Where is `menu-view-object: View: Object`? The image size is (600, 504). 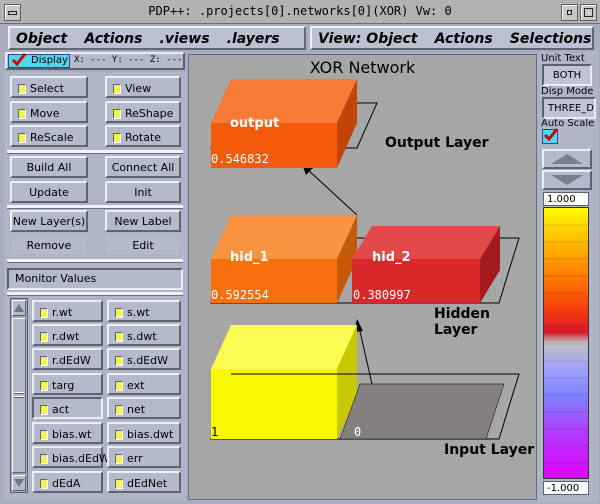 menu-view-object: View: Object is located at coordinates (368, 39).